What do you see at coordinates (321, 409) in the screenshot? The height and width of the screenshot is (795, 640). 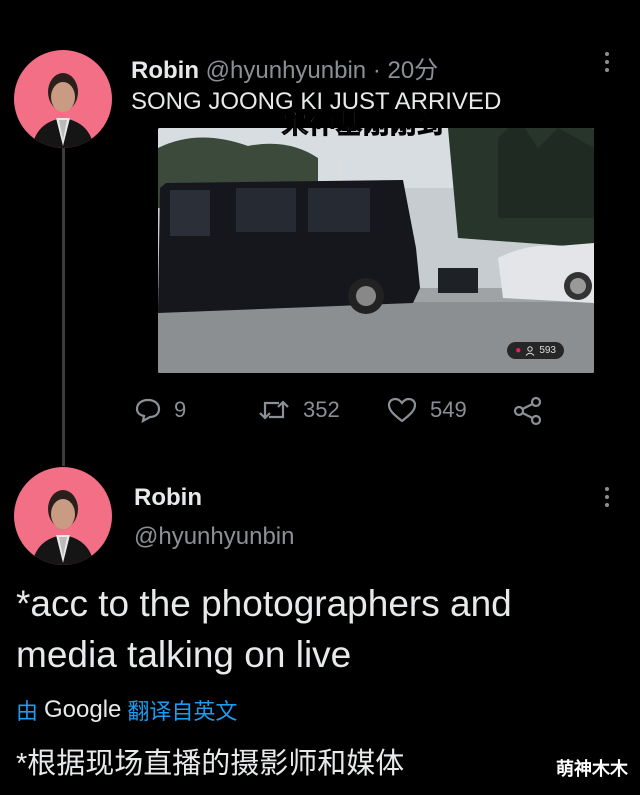 I see `retweet-count: 352` at bounding box center [321, 409].